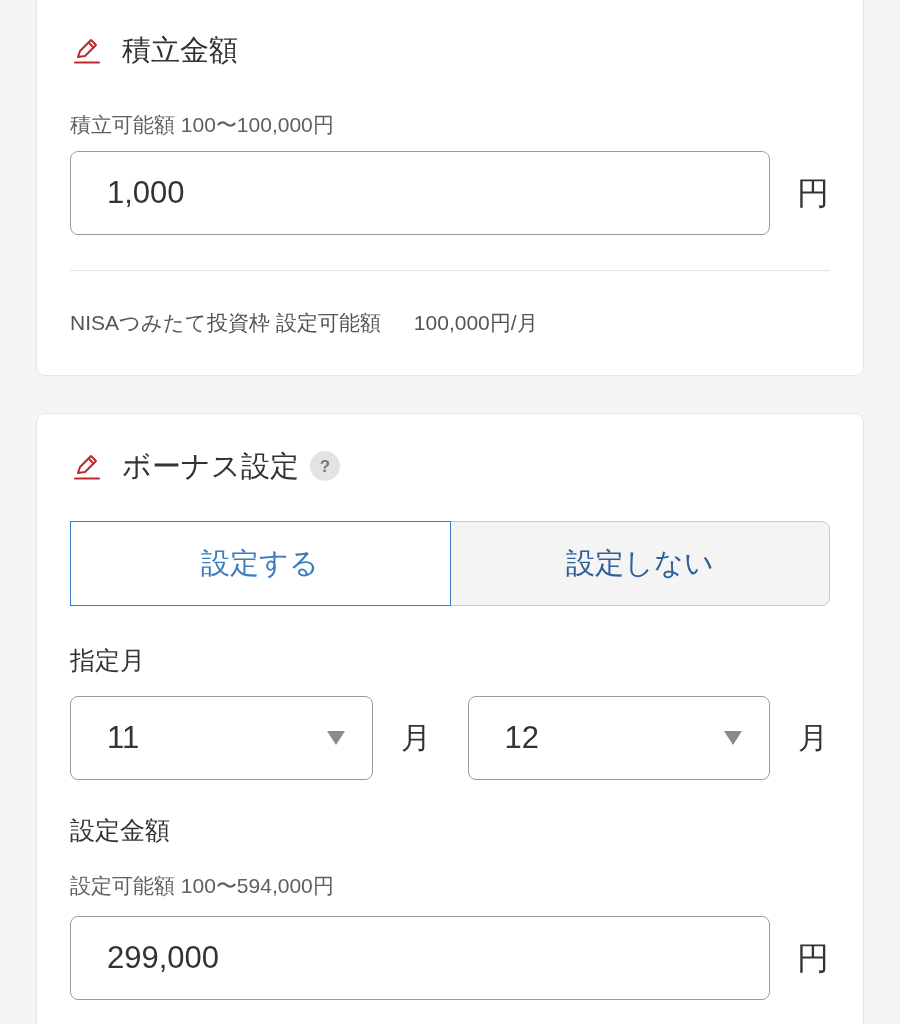  I want to click on range-note: 積立可能額 100〜100,000円, so click(202, 125).